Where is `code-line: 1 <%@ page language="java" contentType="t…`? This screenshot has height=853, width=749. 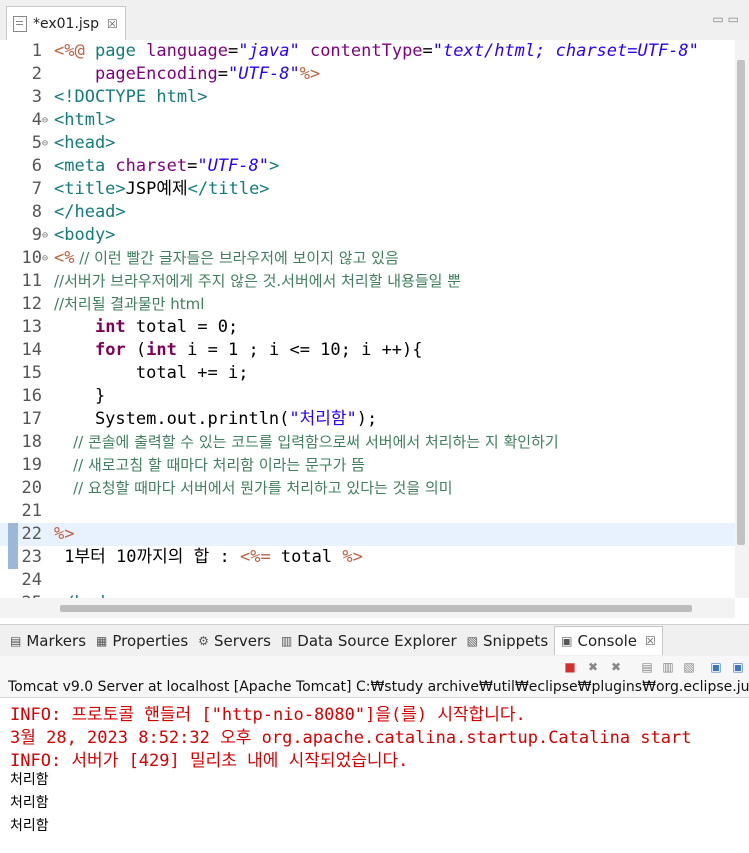 code-line: 1 <%@ page language="java" contentType="t… is located at coordinates (367, 51).